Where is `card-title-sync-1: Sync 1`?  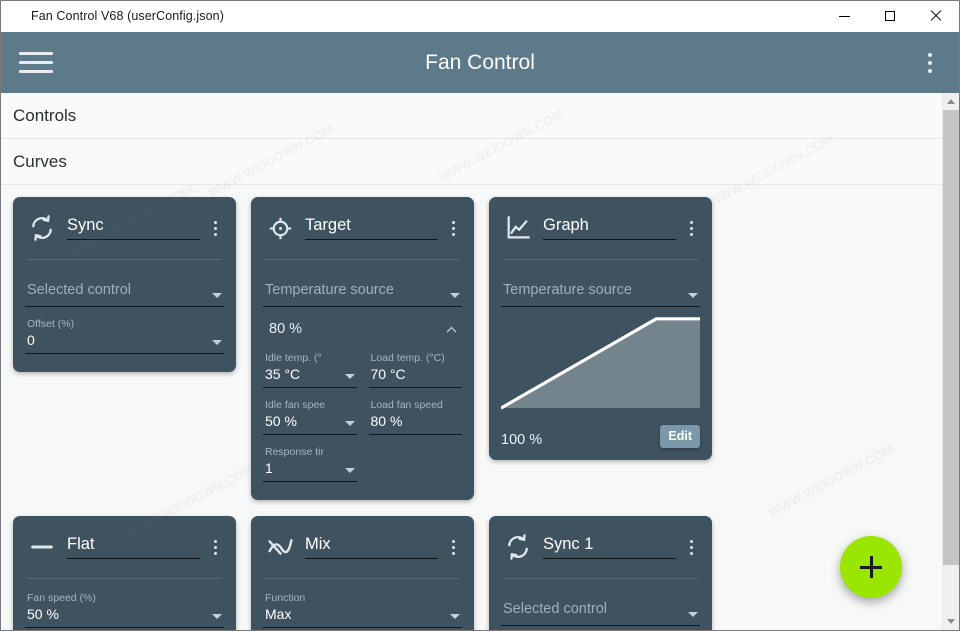 card-title-sync-1: Sync 1 is located at coordinates (568, 544).